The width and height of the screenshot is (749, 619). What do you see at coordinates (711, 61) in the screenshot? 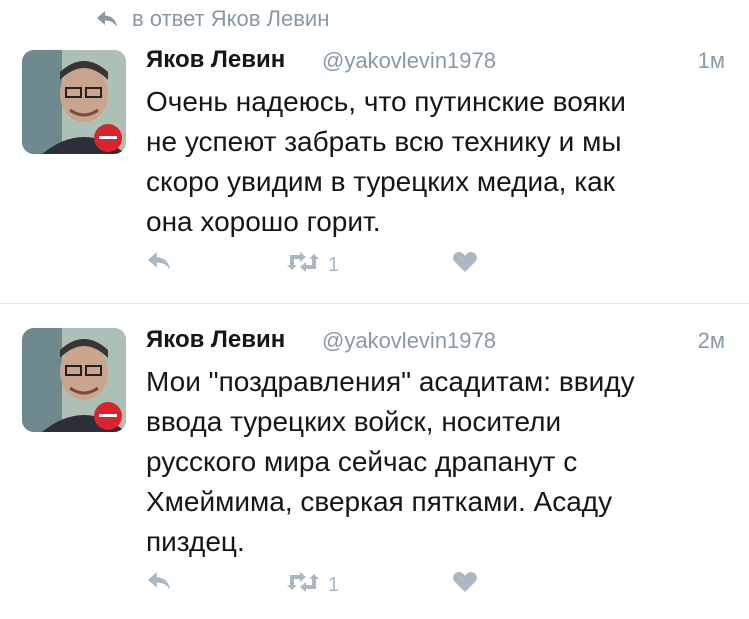
I see `timestamp: 1м` at bounding box center [711, 61].